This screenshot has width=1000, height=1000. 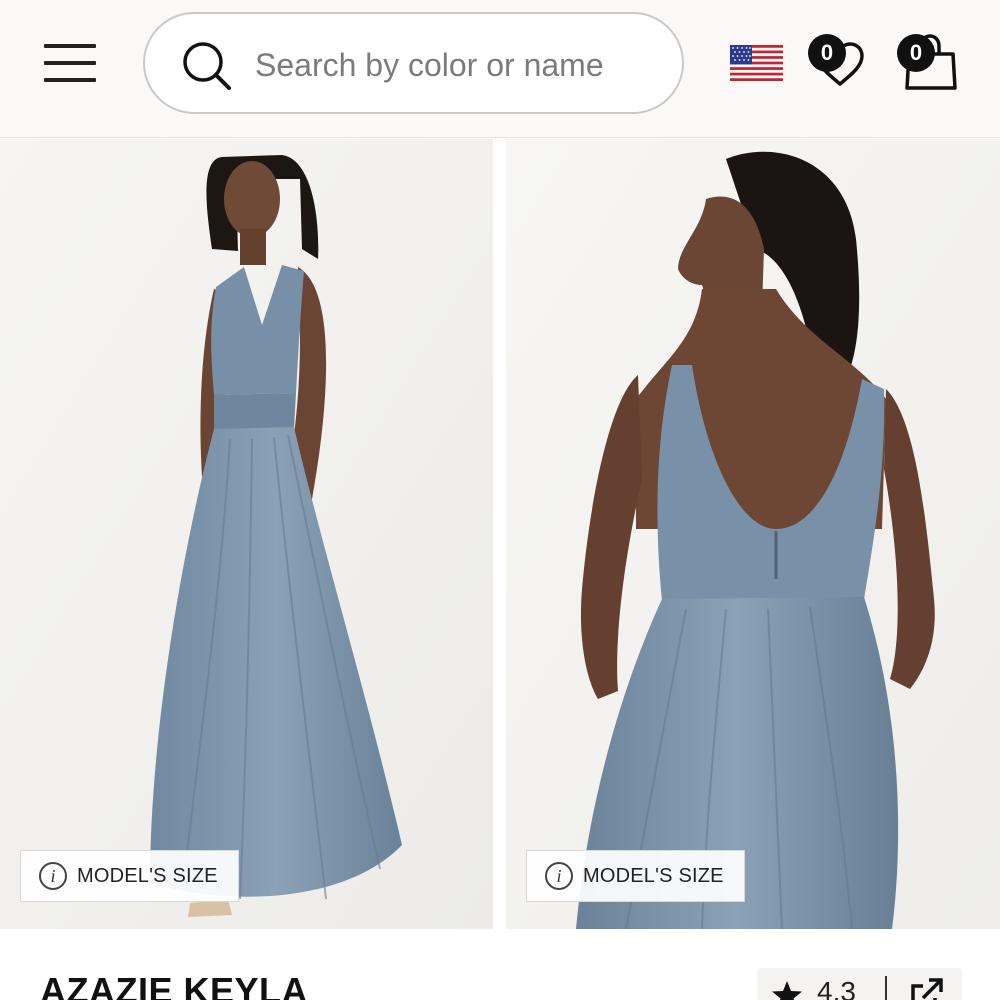 I want to click on share-icon, so click(x=927, y=987).